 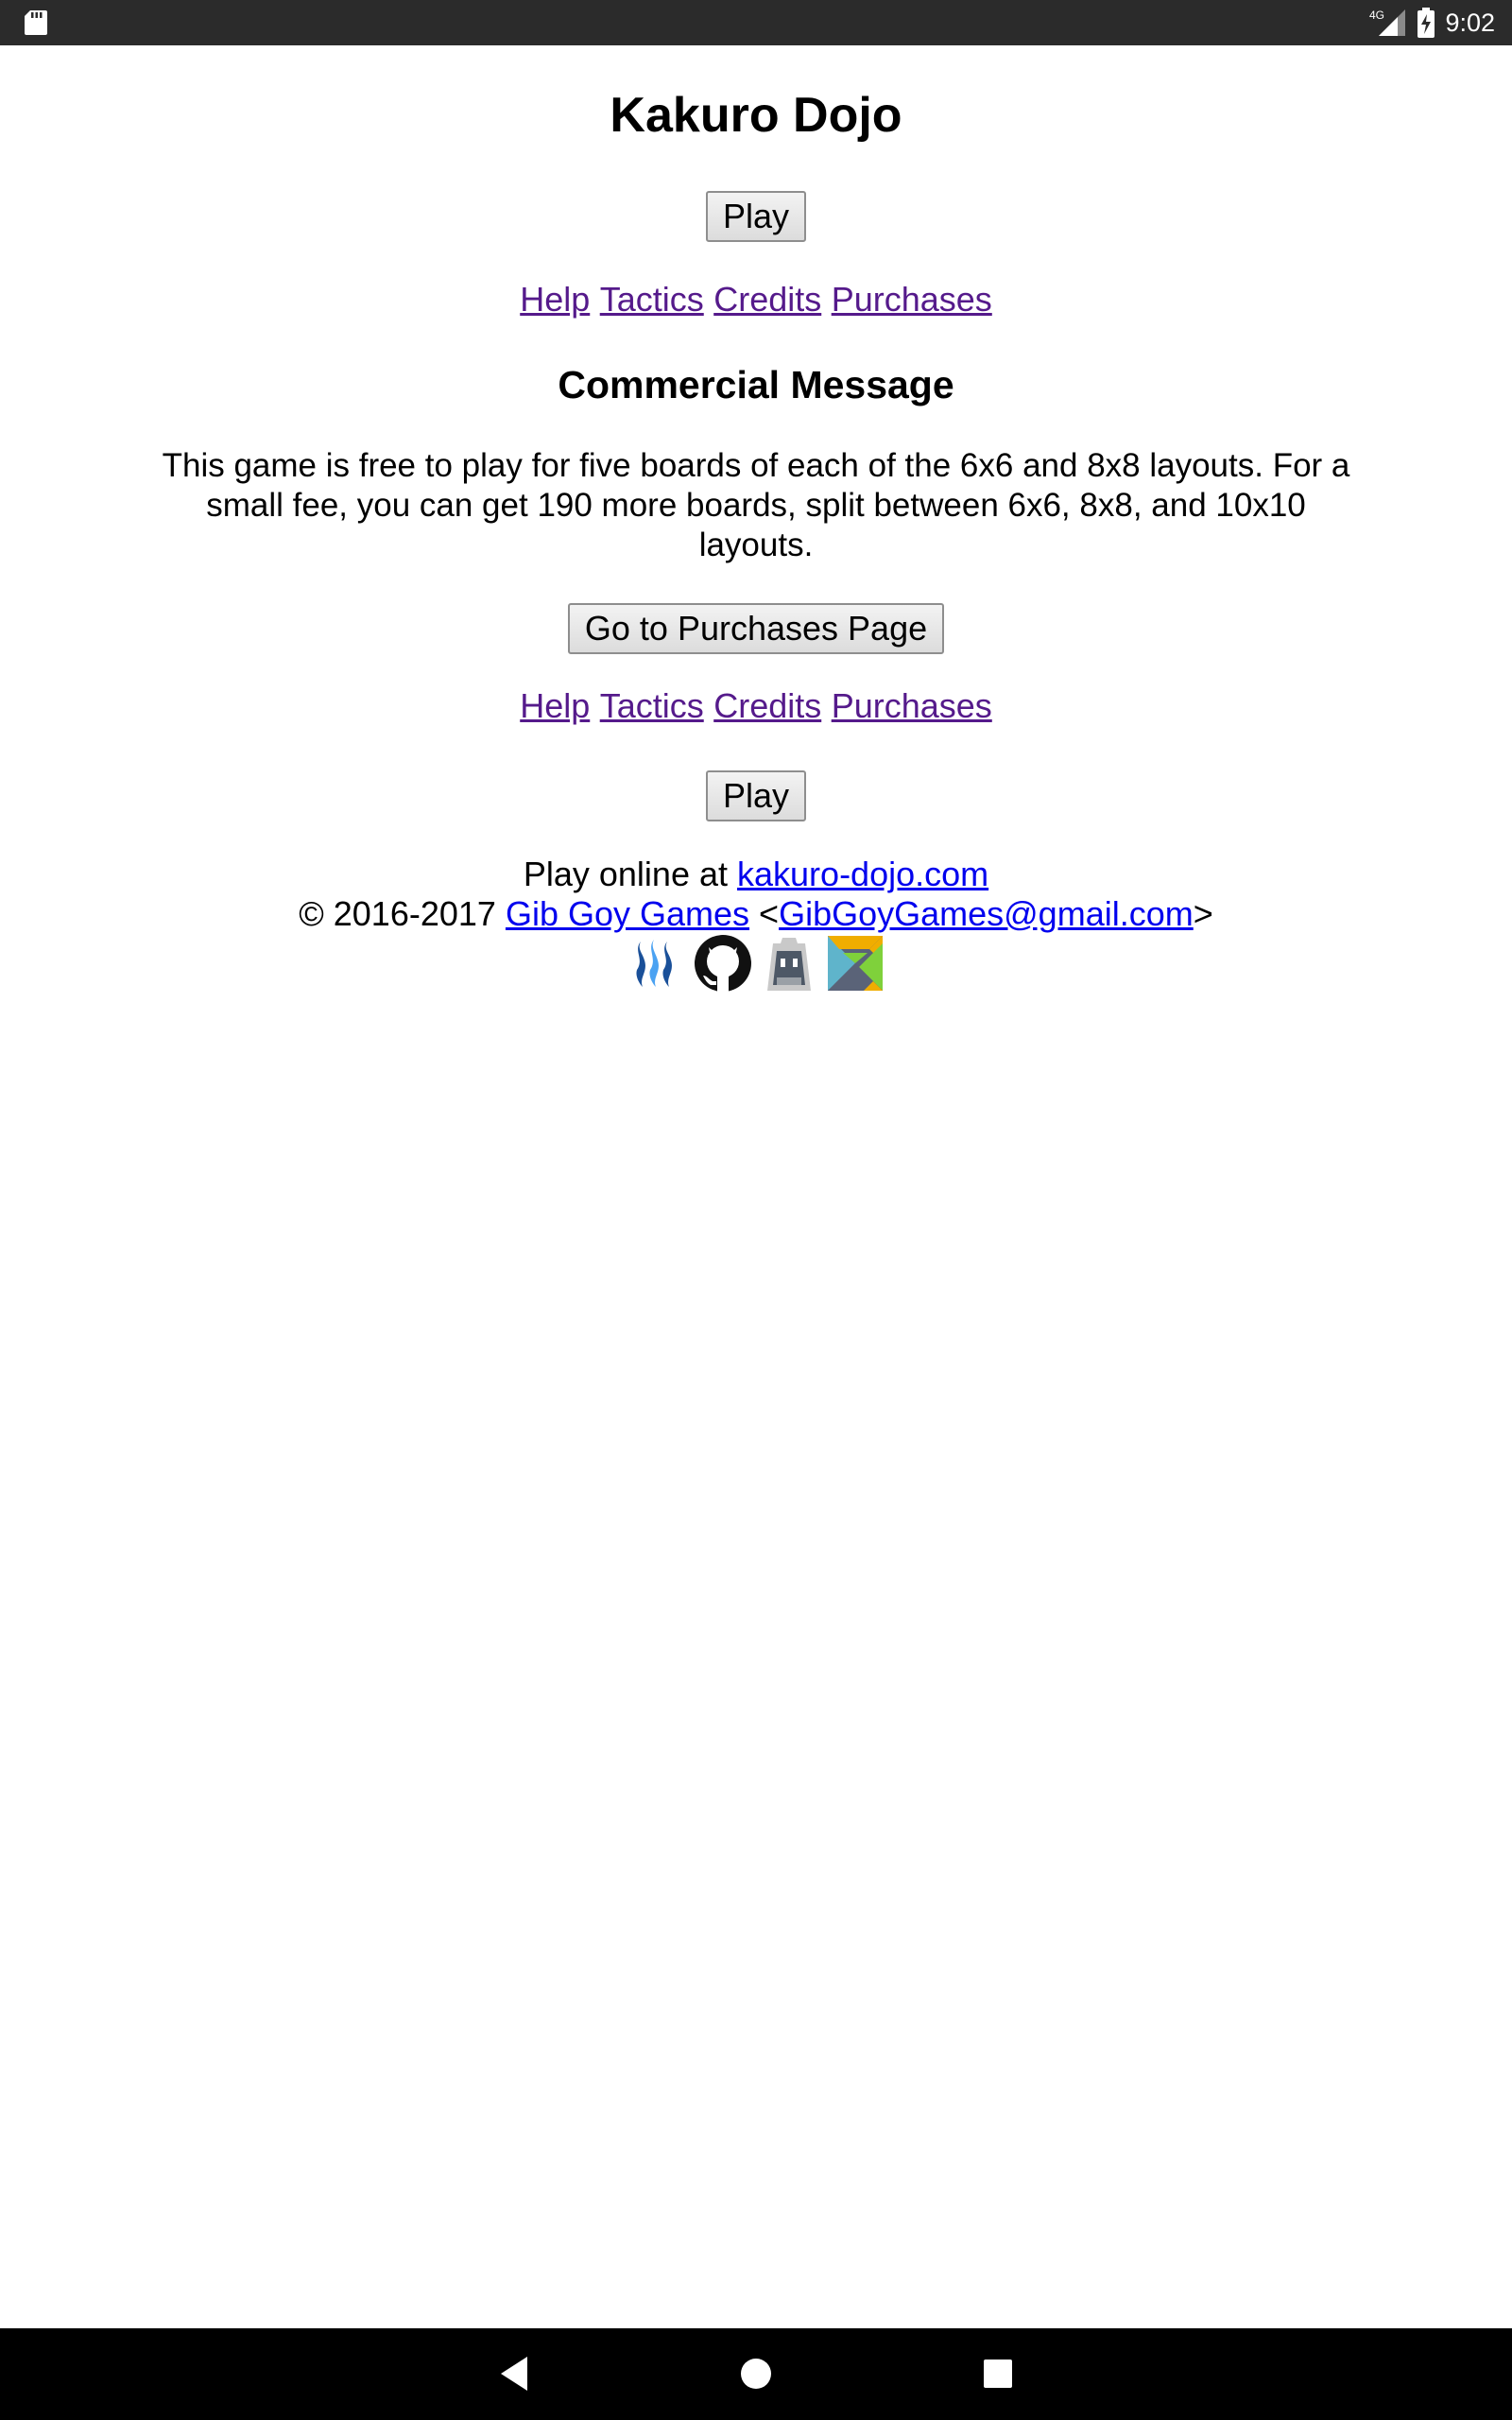 What do you see at coordinates (1203, 913) in the screenshot?
I see `email-close-bracket: >` at bounding box center [1203, 913].